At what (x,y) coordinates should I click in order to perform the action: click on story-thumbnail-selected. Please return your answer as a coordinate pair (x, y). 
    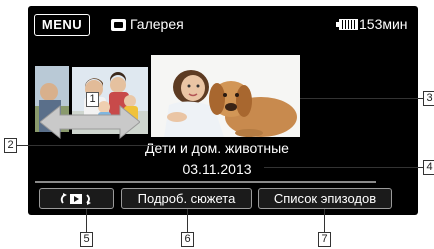
    Looking at the image, I should click on (225, 96).